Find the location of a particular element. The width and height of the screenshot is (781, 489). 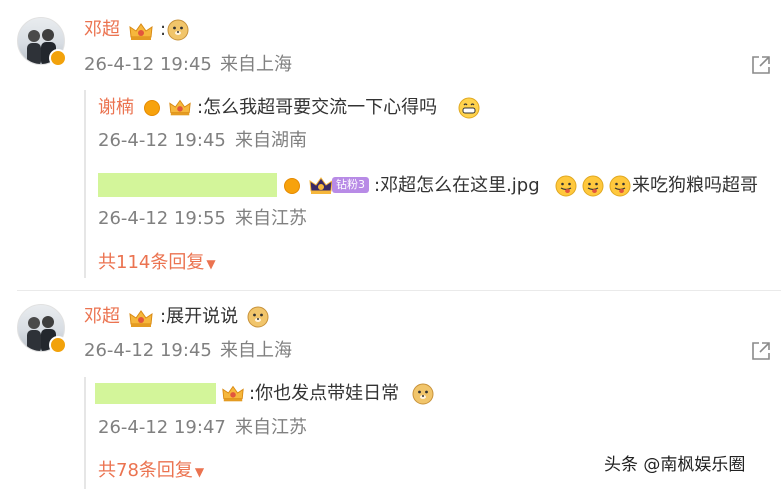

reply-text: :邓超怎么在这里.jpg is located at coordinates (457, 185).